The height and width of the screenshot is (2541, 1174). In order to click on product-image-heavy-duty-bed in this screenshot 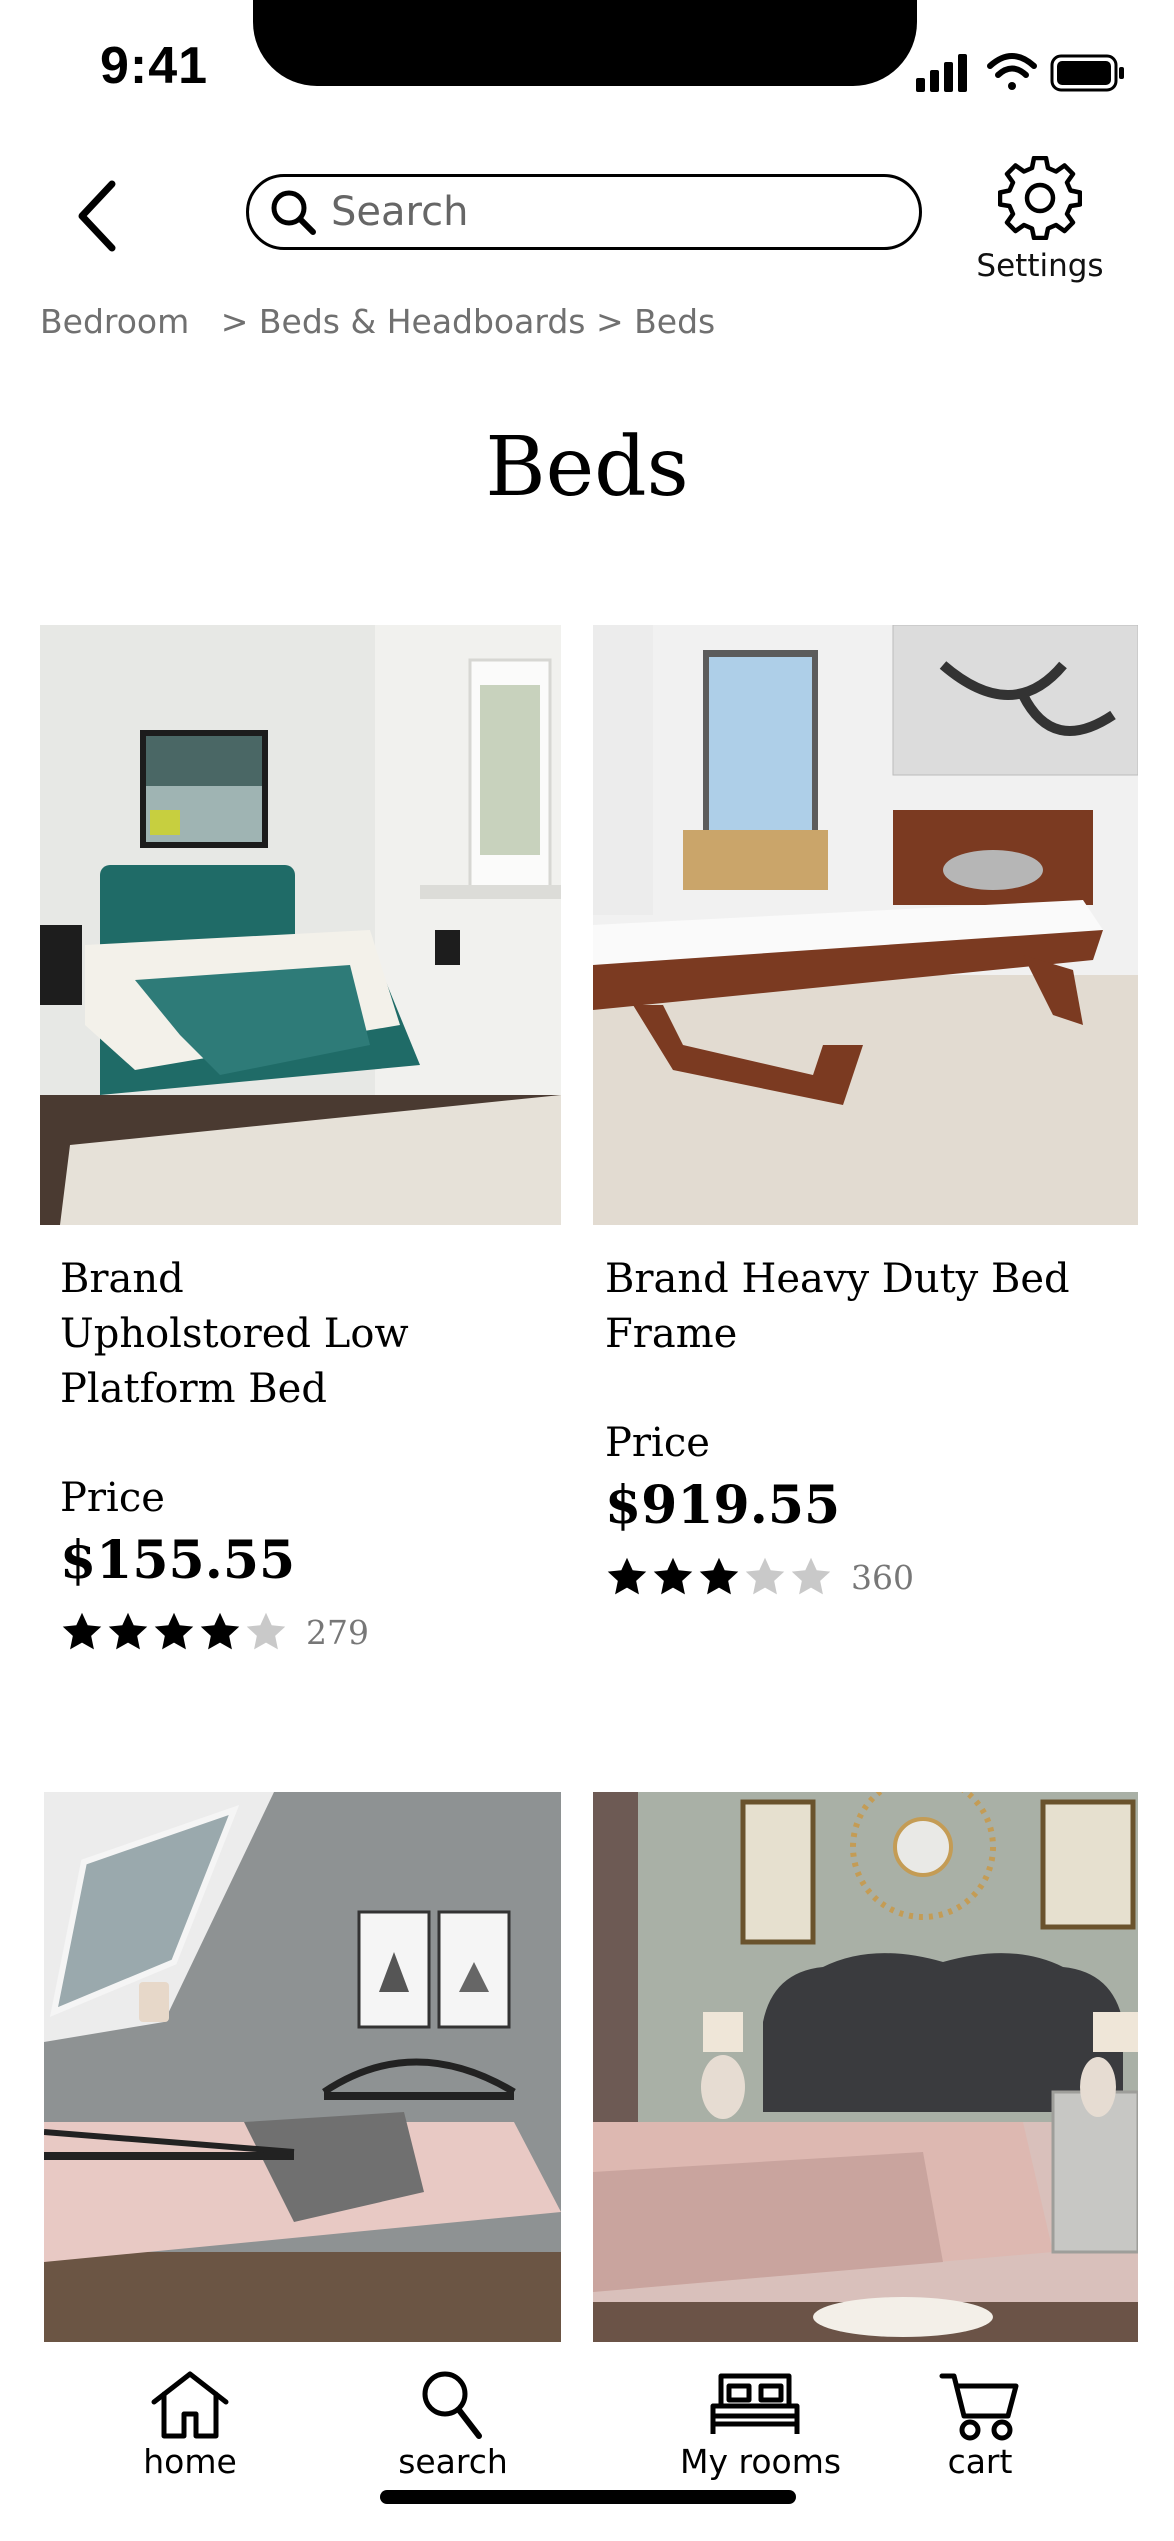, I will do `click(865, 925)`.